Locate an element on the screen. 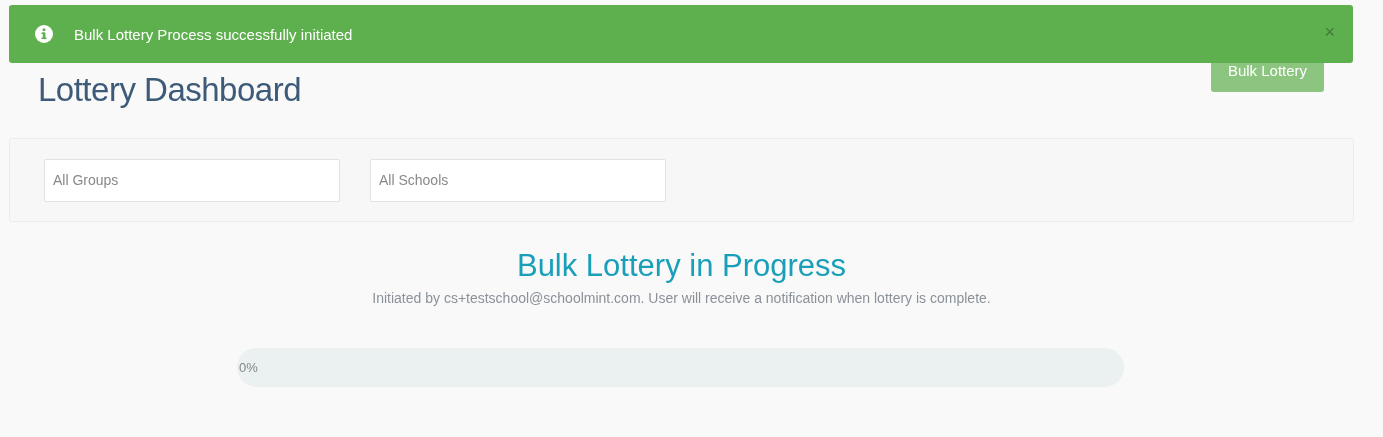 Image resolution: width=1383 pixels, height=437 pixels. filter-select: All Schools is located at coordinates (518, 180).